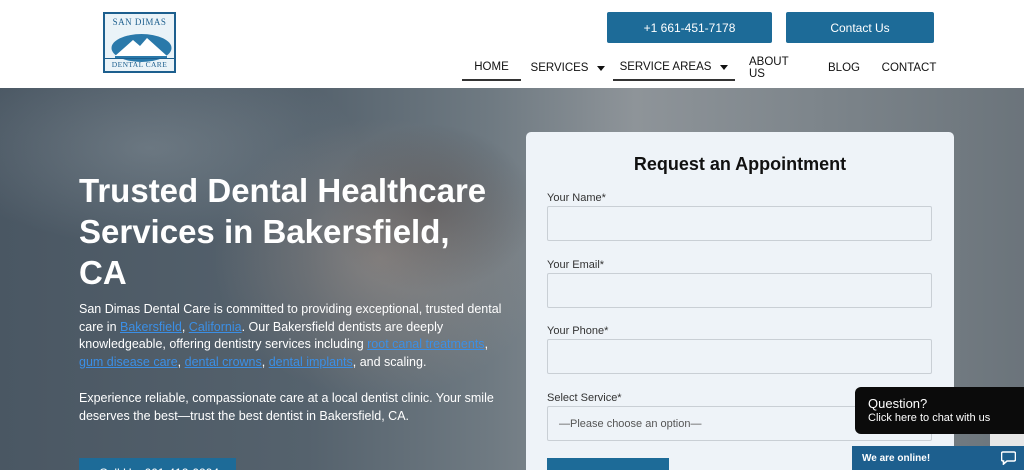 The width and height of the screenshot is (1024, 470). I want to click on logo-top-text: SAN DIMAS, so click(139, 22).